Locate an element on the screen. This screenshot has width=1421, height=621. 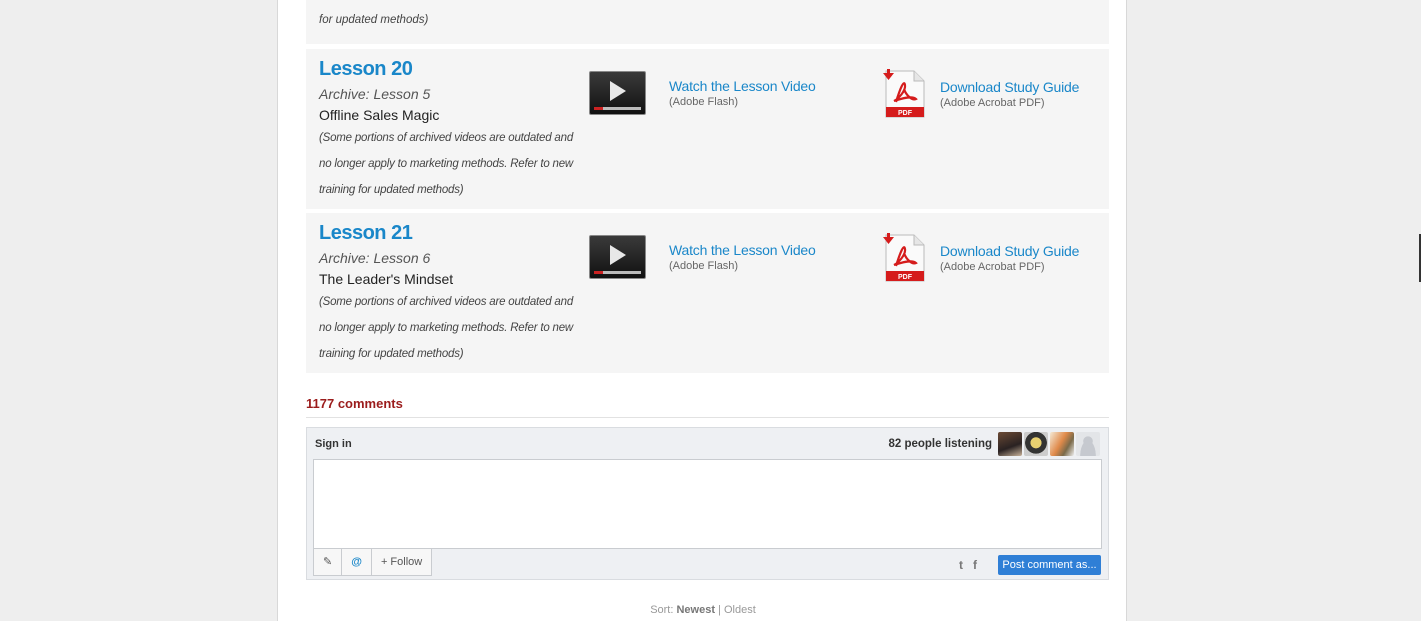
listener-avatars is located at coordinates (1049, 444).